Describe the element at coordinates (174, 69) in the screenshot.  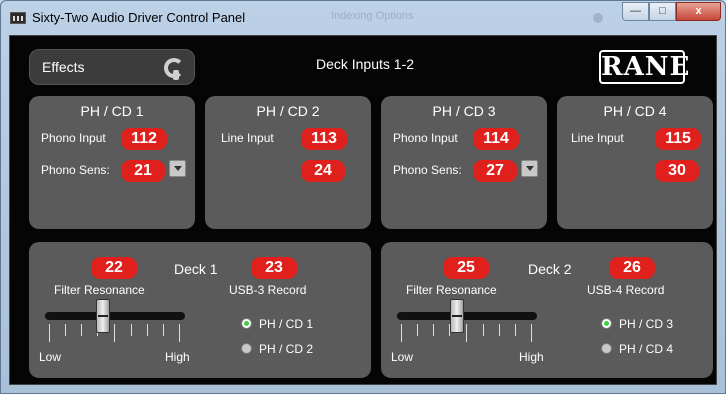
I see `effects-knob-icon` at that location.